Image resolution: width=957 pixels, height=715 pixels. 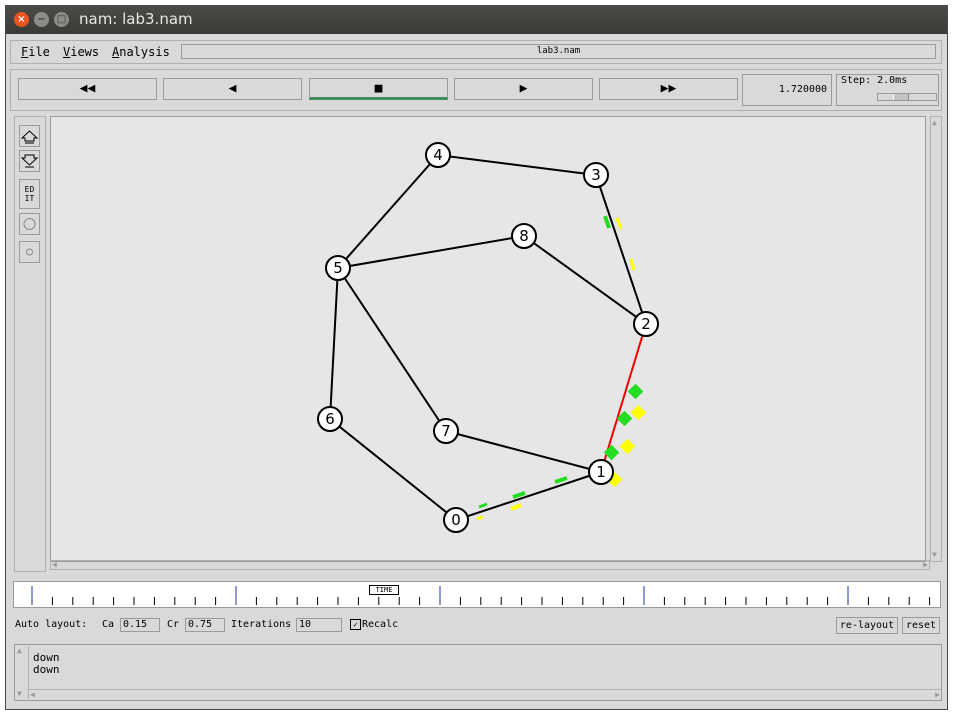 I want to click on node-label: 1, so click(x=601, y=472).